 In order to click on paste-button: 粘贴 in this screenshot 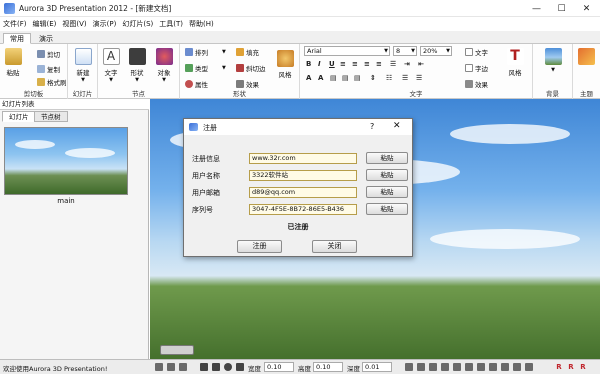, I will do `click(13, 62)`.